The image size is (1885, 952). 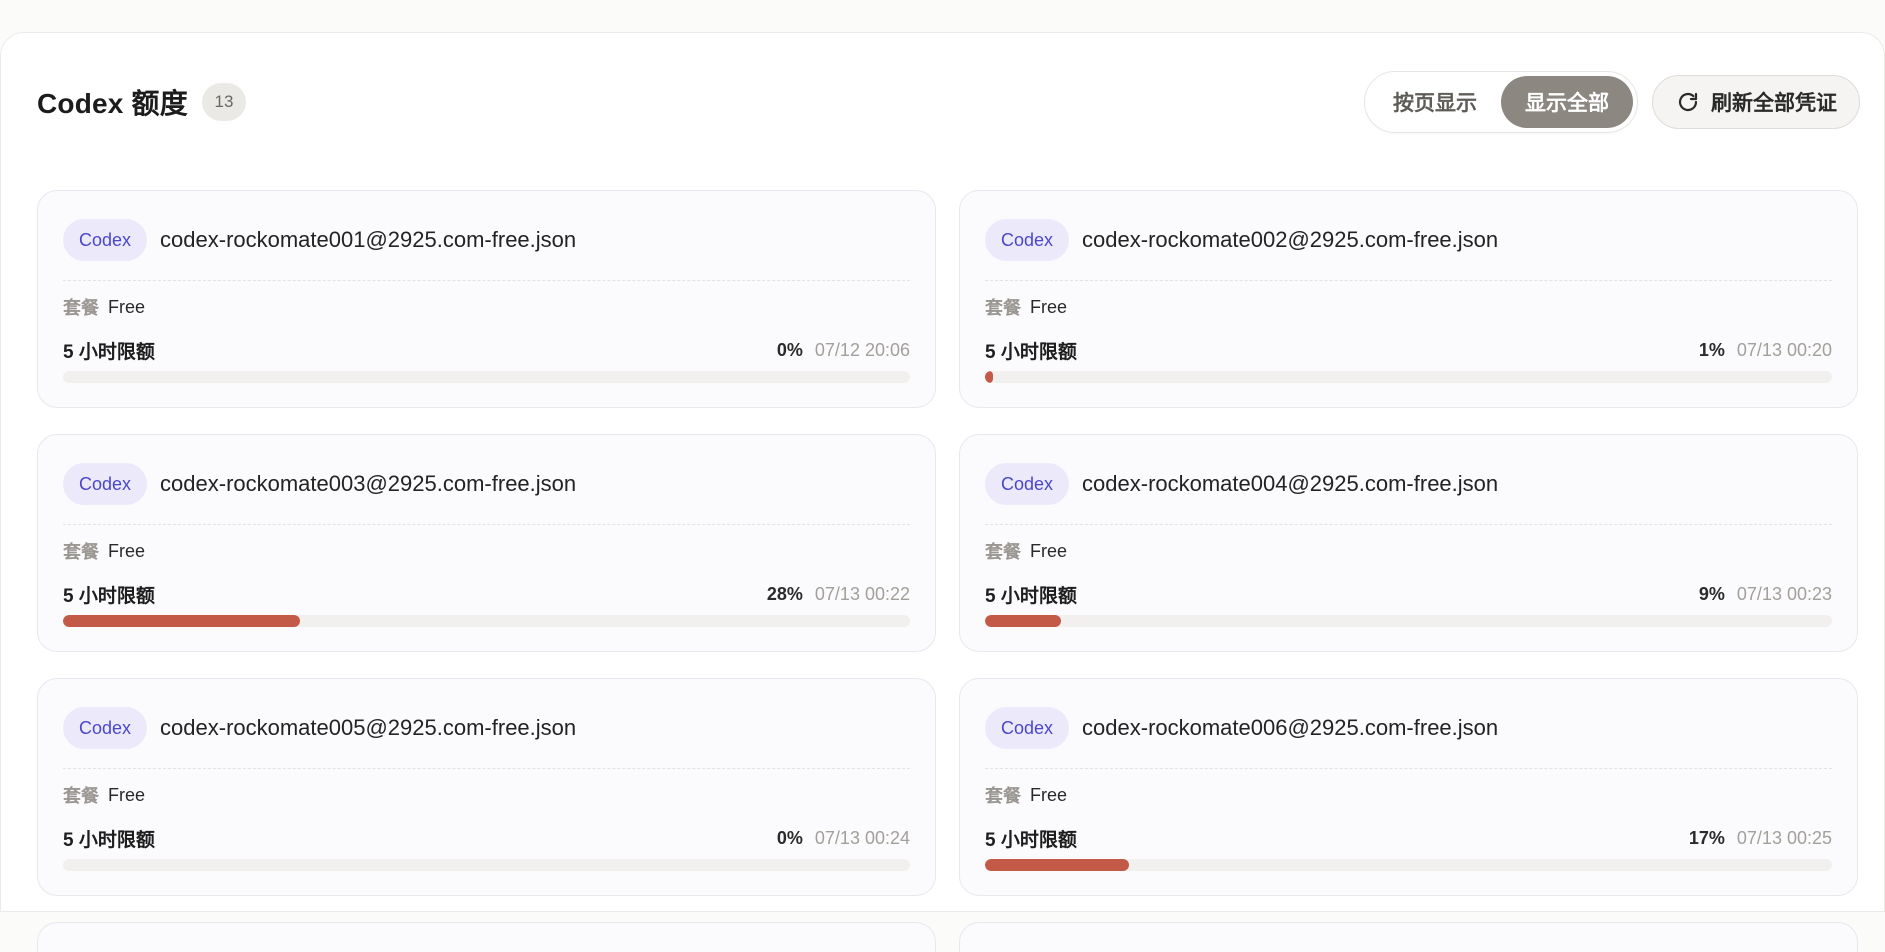 What do you see at coordinates (1784, 349) in the screenshot?
I see `quota-reset-time: 07/13 00:20` at bounding box center [1784, 349].